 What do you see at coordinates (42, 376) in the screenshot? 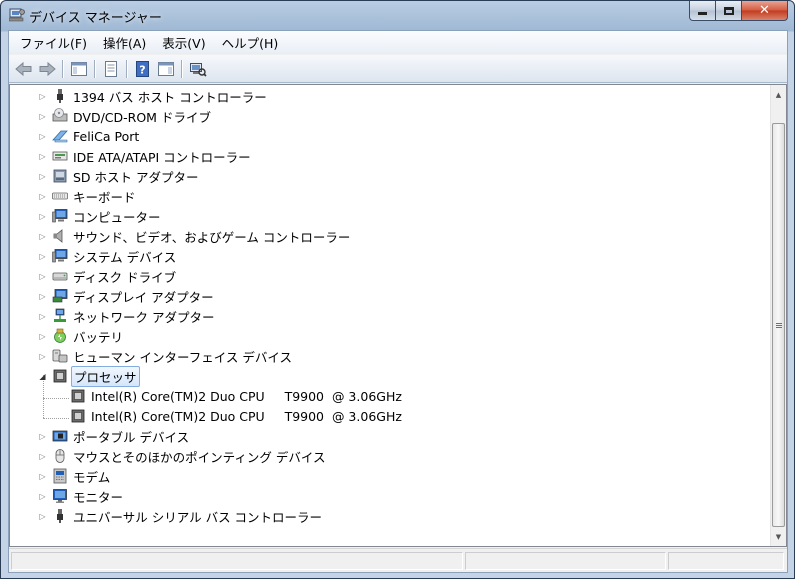
I see `collapse-arrow-icon: ◢` at bounding box center [42, 376].